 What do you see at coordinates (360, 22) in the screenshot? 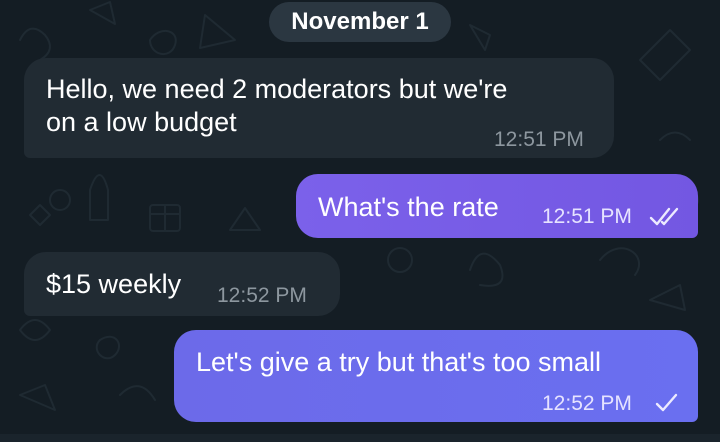
I see `date-separator: November 1` at bounding box center [360, 22].